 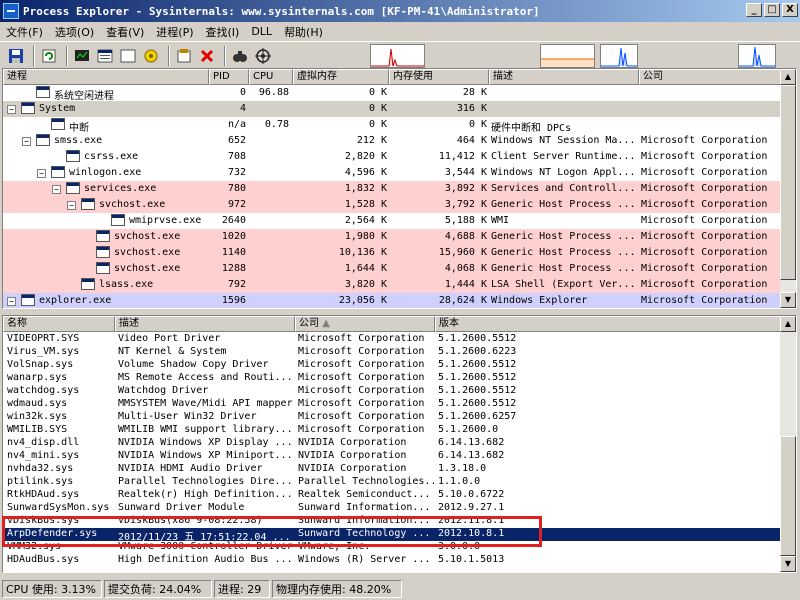 I want to click on col-memory-usage: 内存使用, so click(x=439, y=77).